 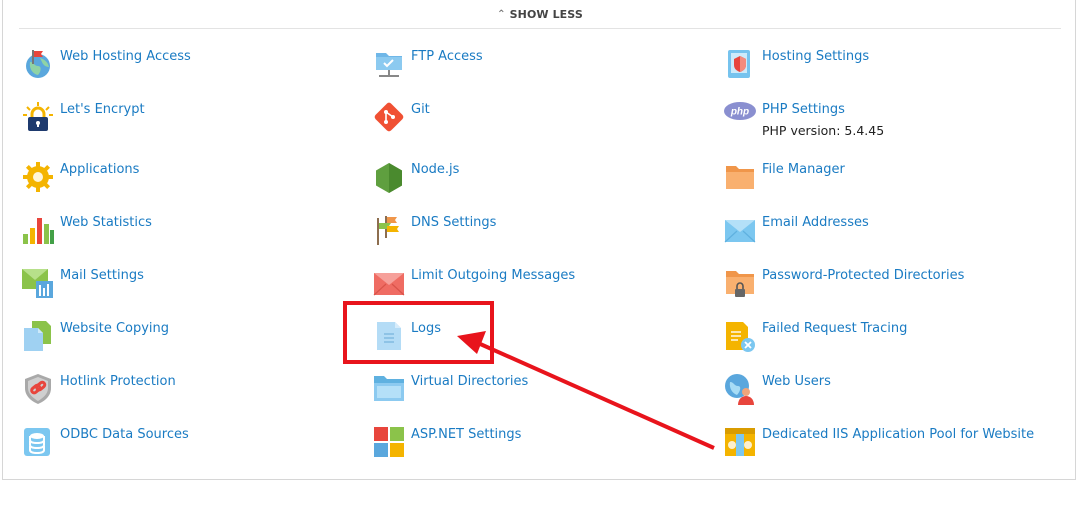 What do you see at coordinates (804, 119) in the screenshot?
I see `tool-php-settings: php PHP Settings PHP version: 5.4.45` at bounding box center [804, 119].